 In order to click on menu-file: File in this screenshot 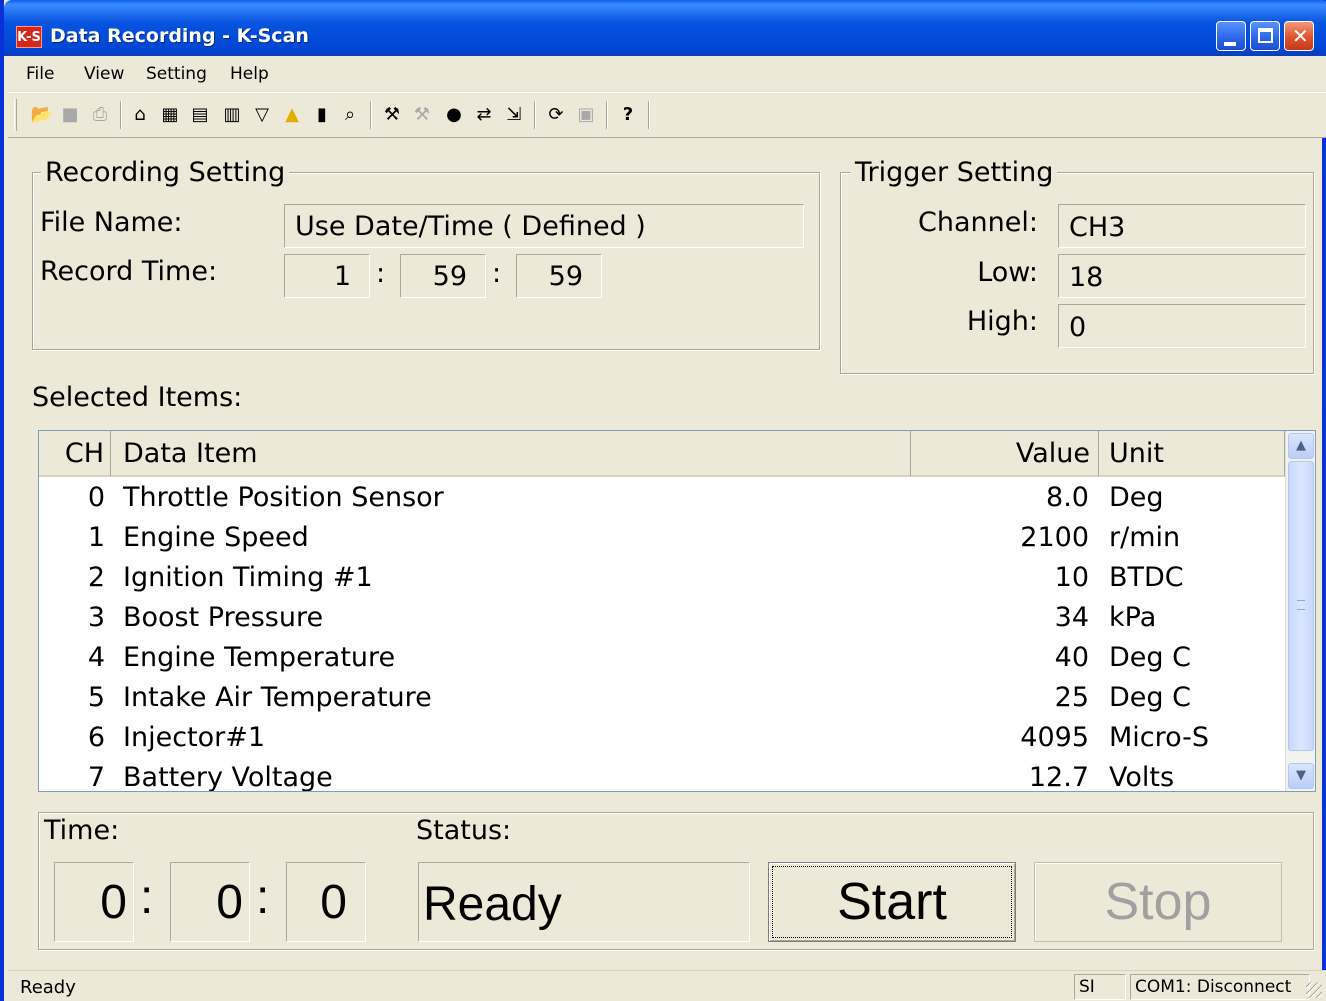, I will do `click(40, 74)`.